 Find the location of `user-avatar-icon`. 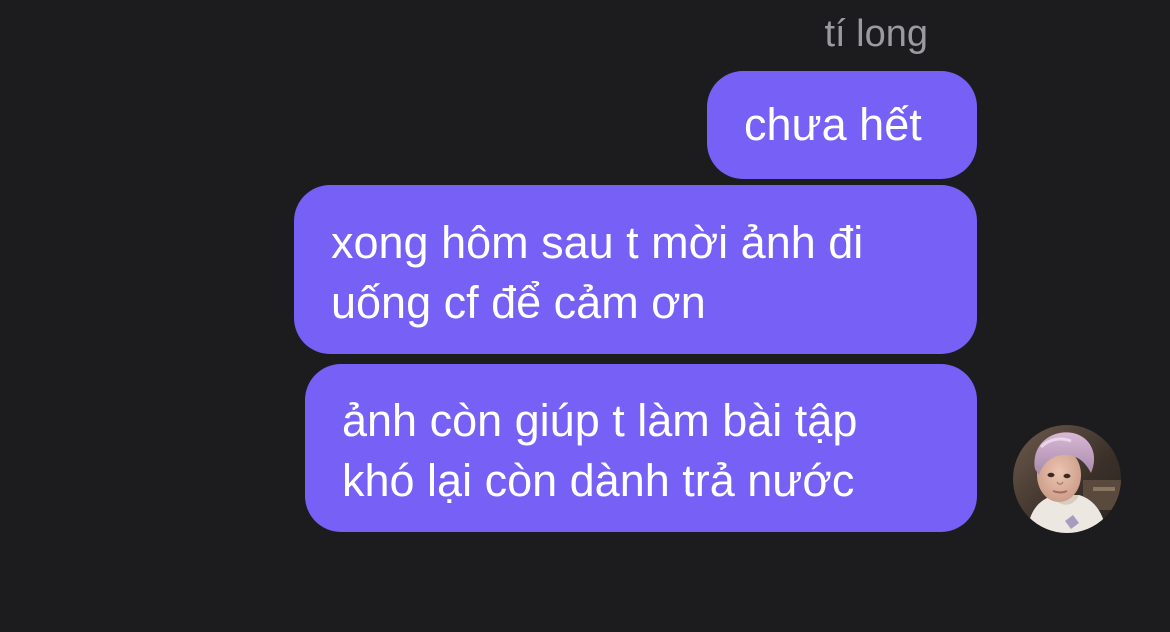

user-avatar-icon is located at coordinates (1067, 479).